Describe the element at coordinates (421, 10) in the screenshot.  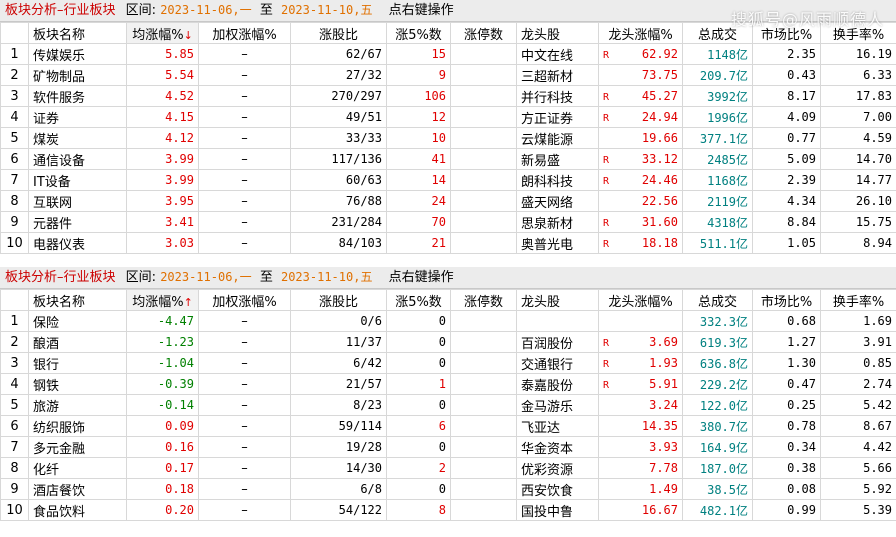
I see `right-click-hint: 点右键操作` at that location.